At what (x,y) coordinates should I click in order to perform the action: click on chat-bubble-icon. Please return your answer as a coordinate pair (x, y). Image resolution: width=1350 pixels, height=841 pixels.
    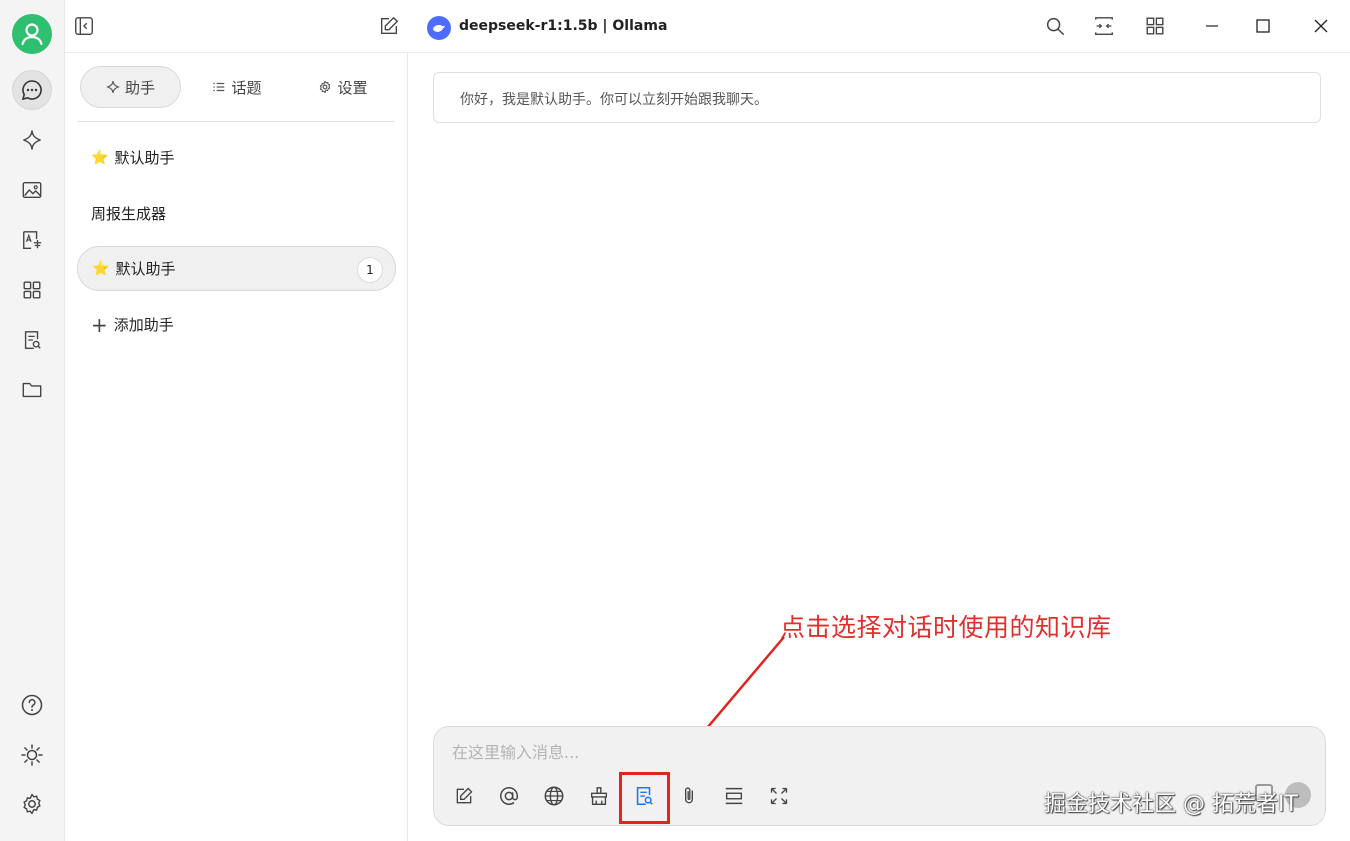
    Looking at the image, I should click on (31, 90).